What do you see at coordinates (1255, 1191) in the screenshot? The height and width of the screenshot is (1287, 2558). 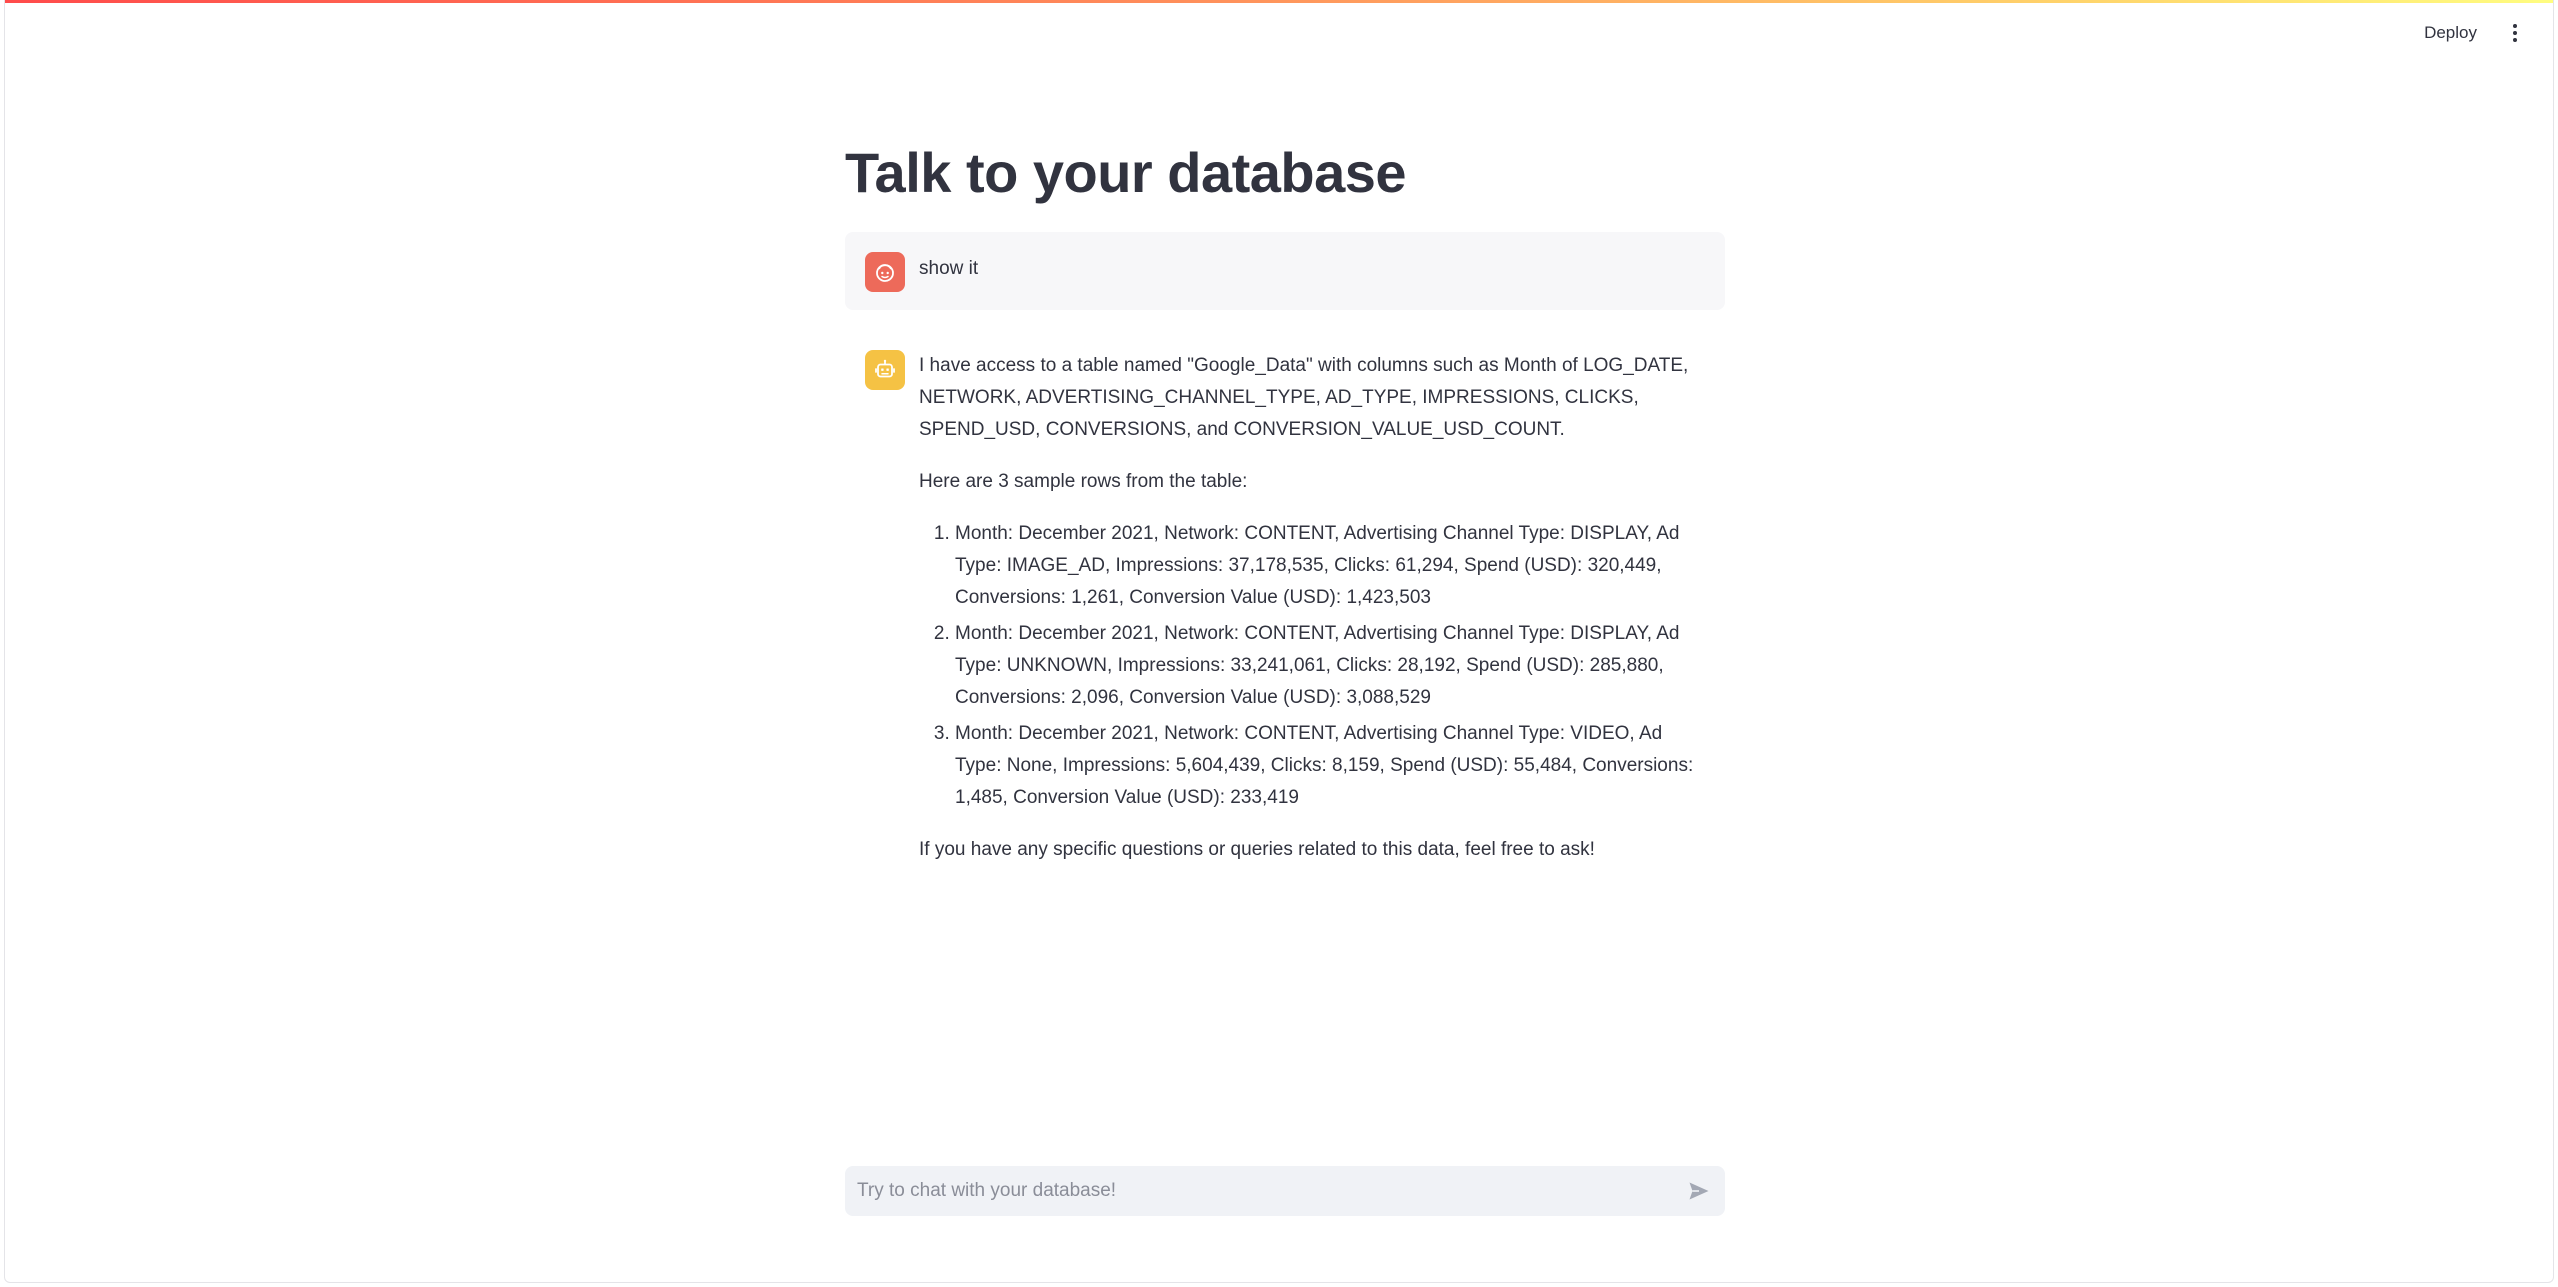 I see `chat-input` at bounding box center [1255, 1191].